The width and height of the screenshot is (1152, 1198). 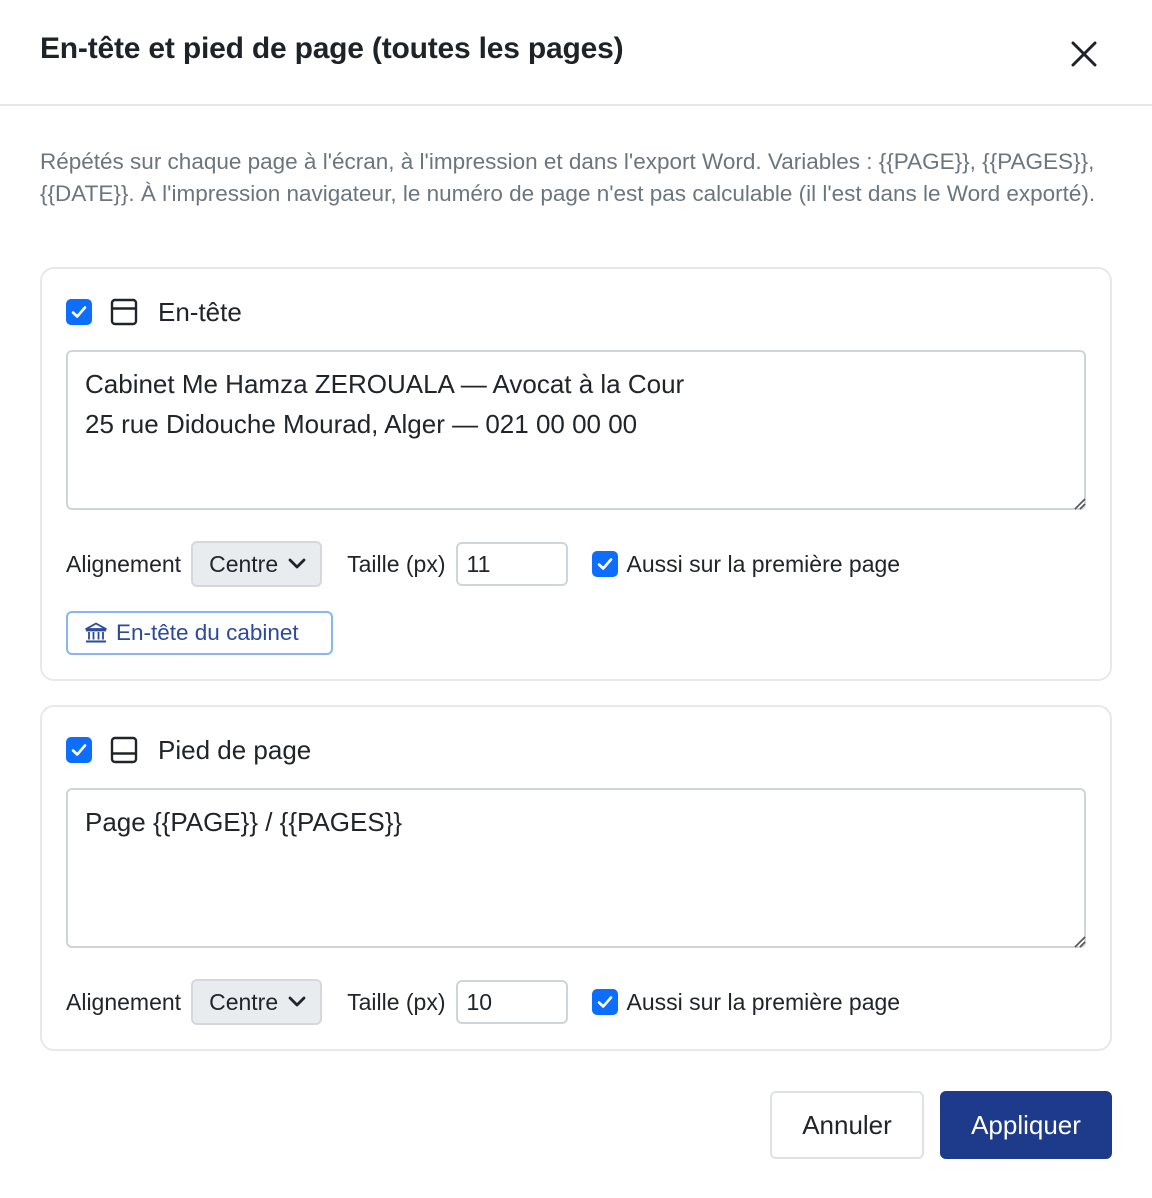 I want to click on cancel-button: Annuler, so click(x=847, y=1125).